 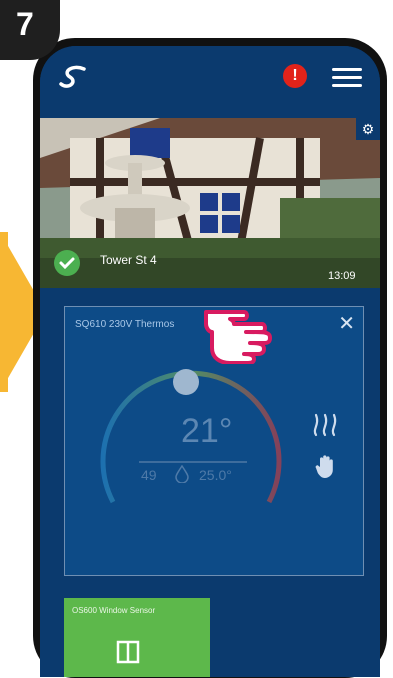 What do you see at coordinates (215, 475) in the screenshot?
I see `setpoint-value: 25.0°` at bounding box center [215, 475].